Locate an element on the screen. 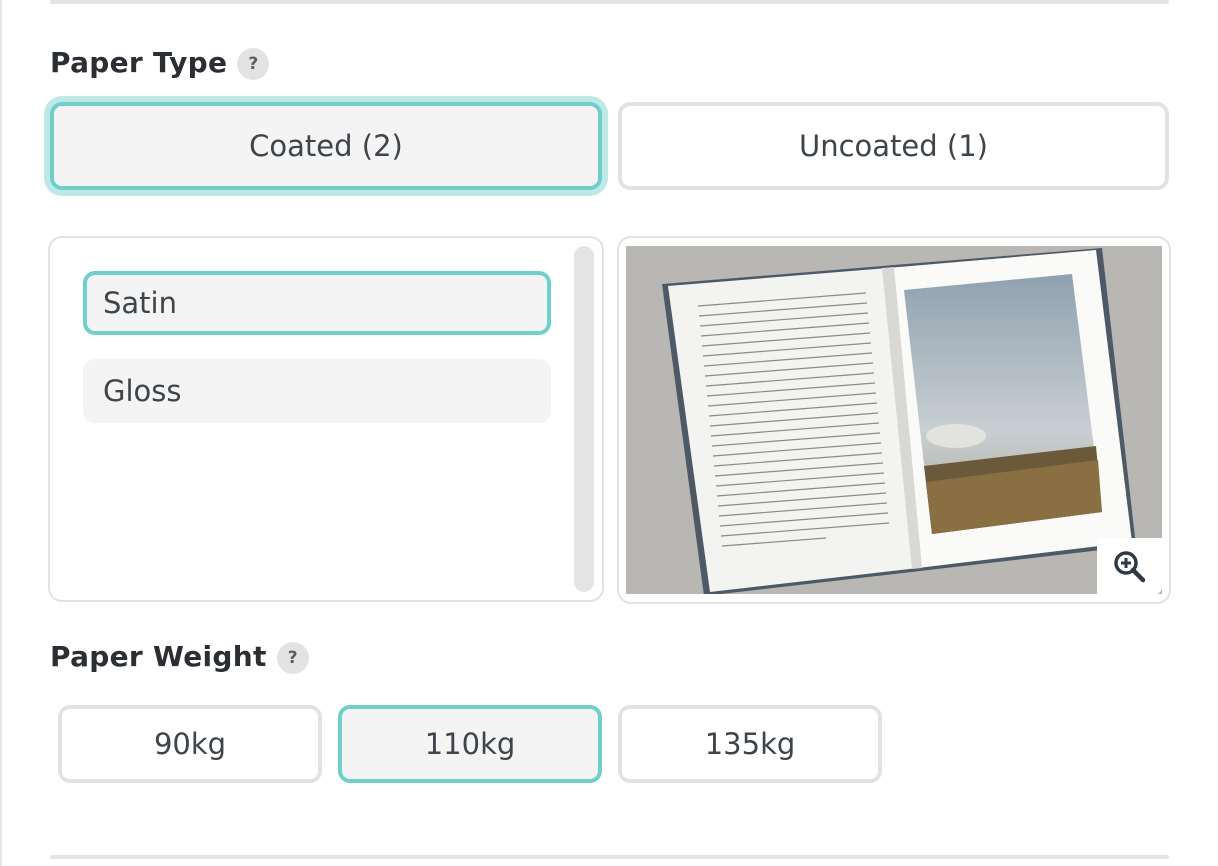 This screenshot has width=1218, height=866. paper-type-uncoated-label: Uncoated (1) is located at coordinates (893, 146).